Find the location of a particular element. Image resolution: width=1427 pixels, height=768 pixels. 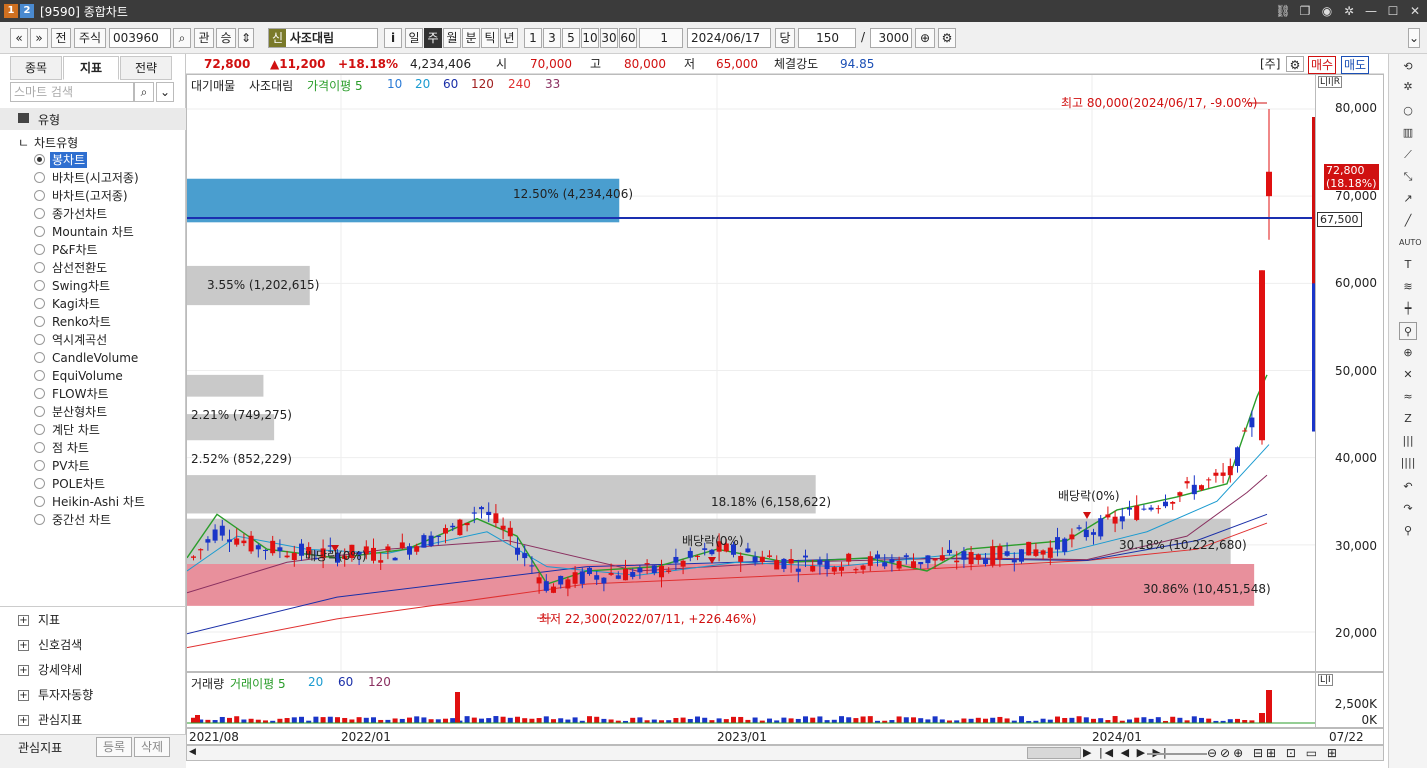

tab-strategy: 전략 is located at coordinates (146, 68).